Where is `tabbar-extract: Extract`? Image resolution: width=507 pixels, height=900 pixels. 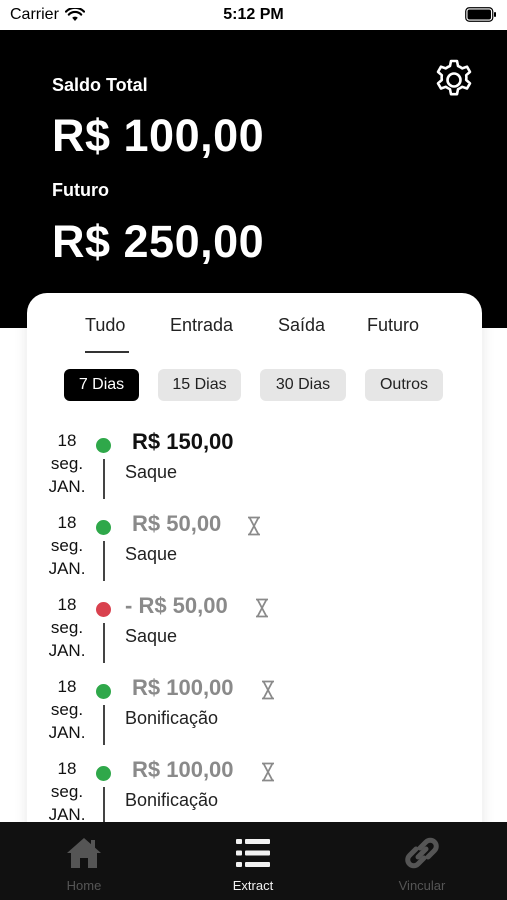
tabbar-extract: Extract is located at coordinates (253, 861).